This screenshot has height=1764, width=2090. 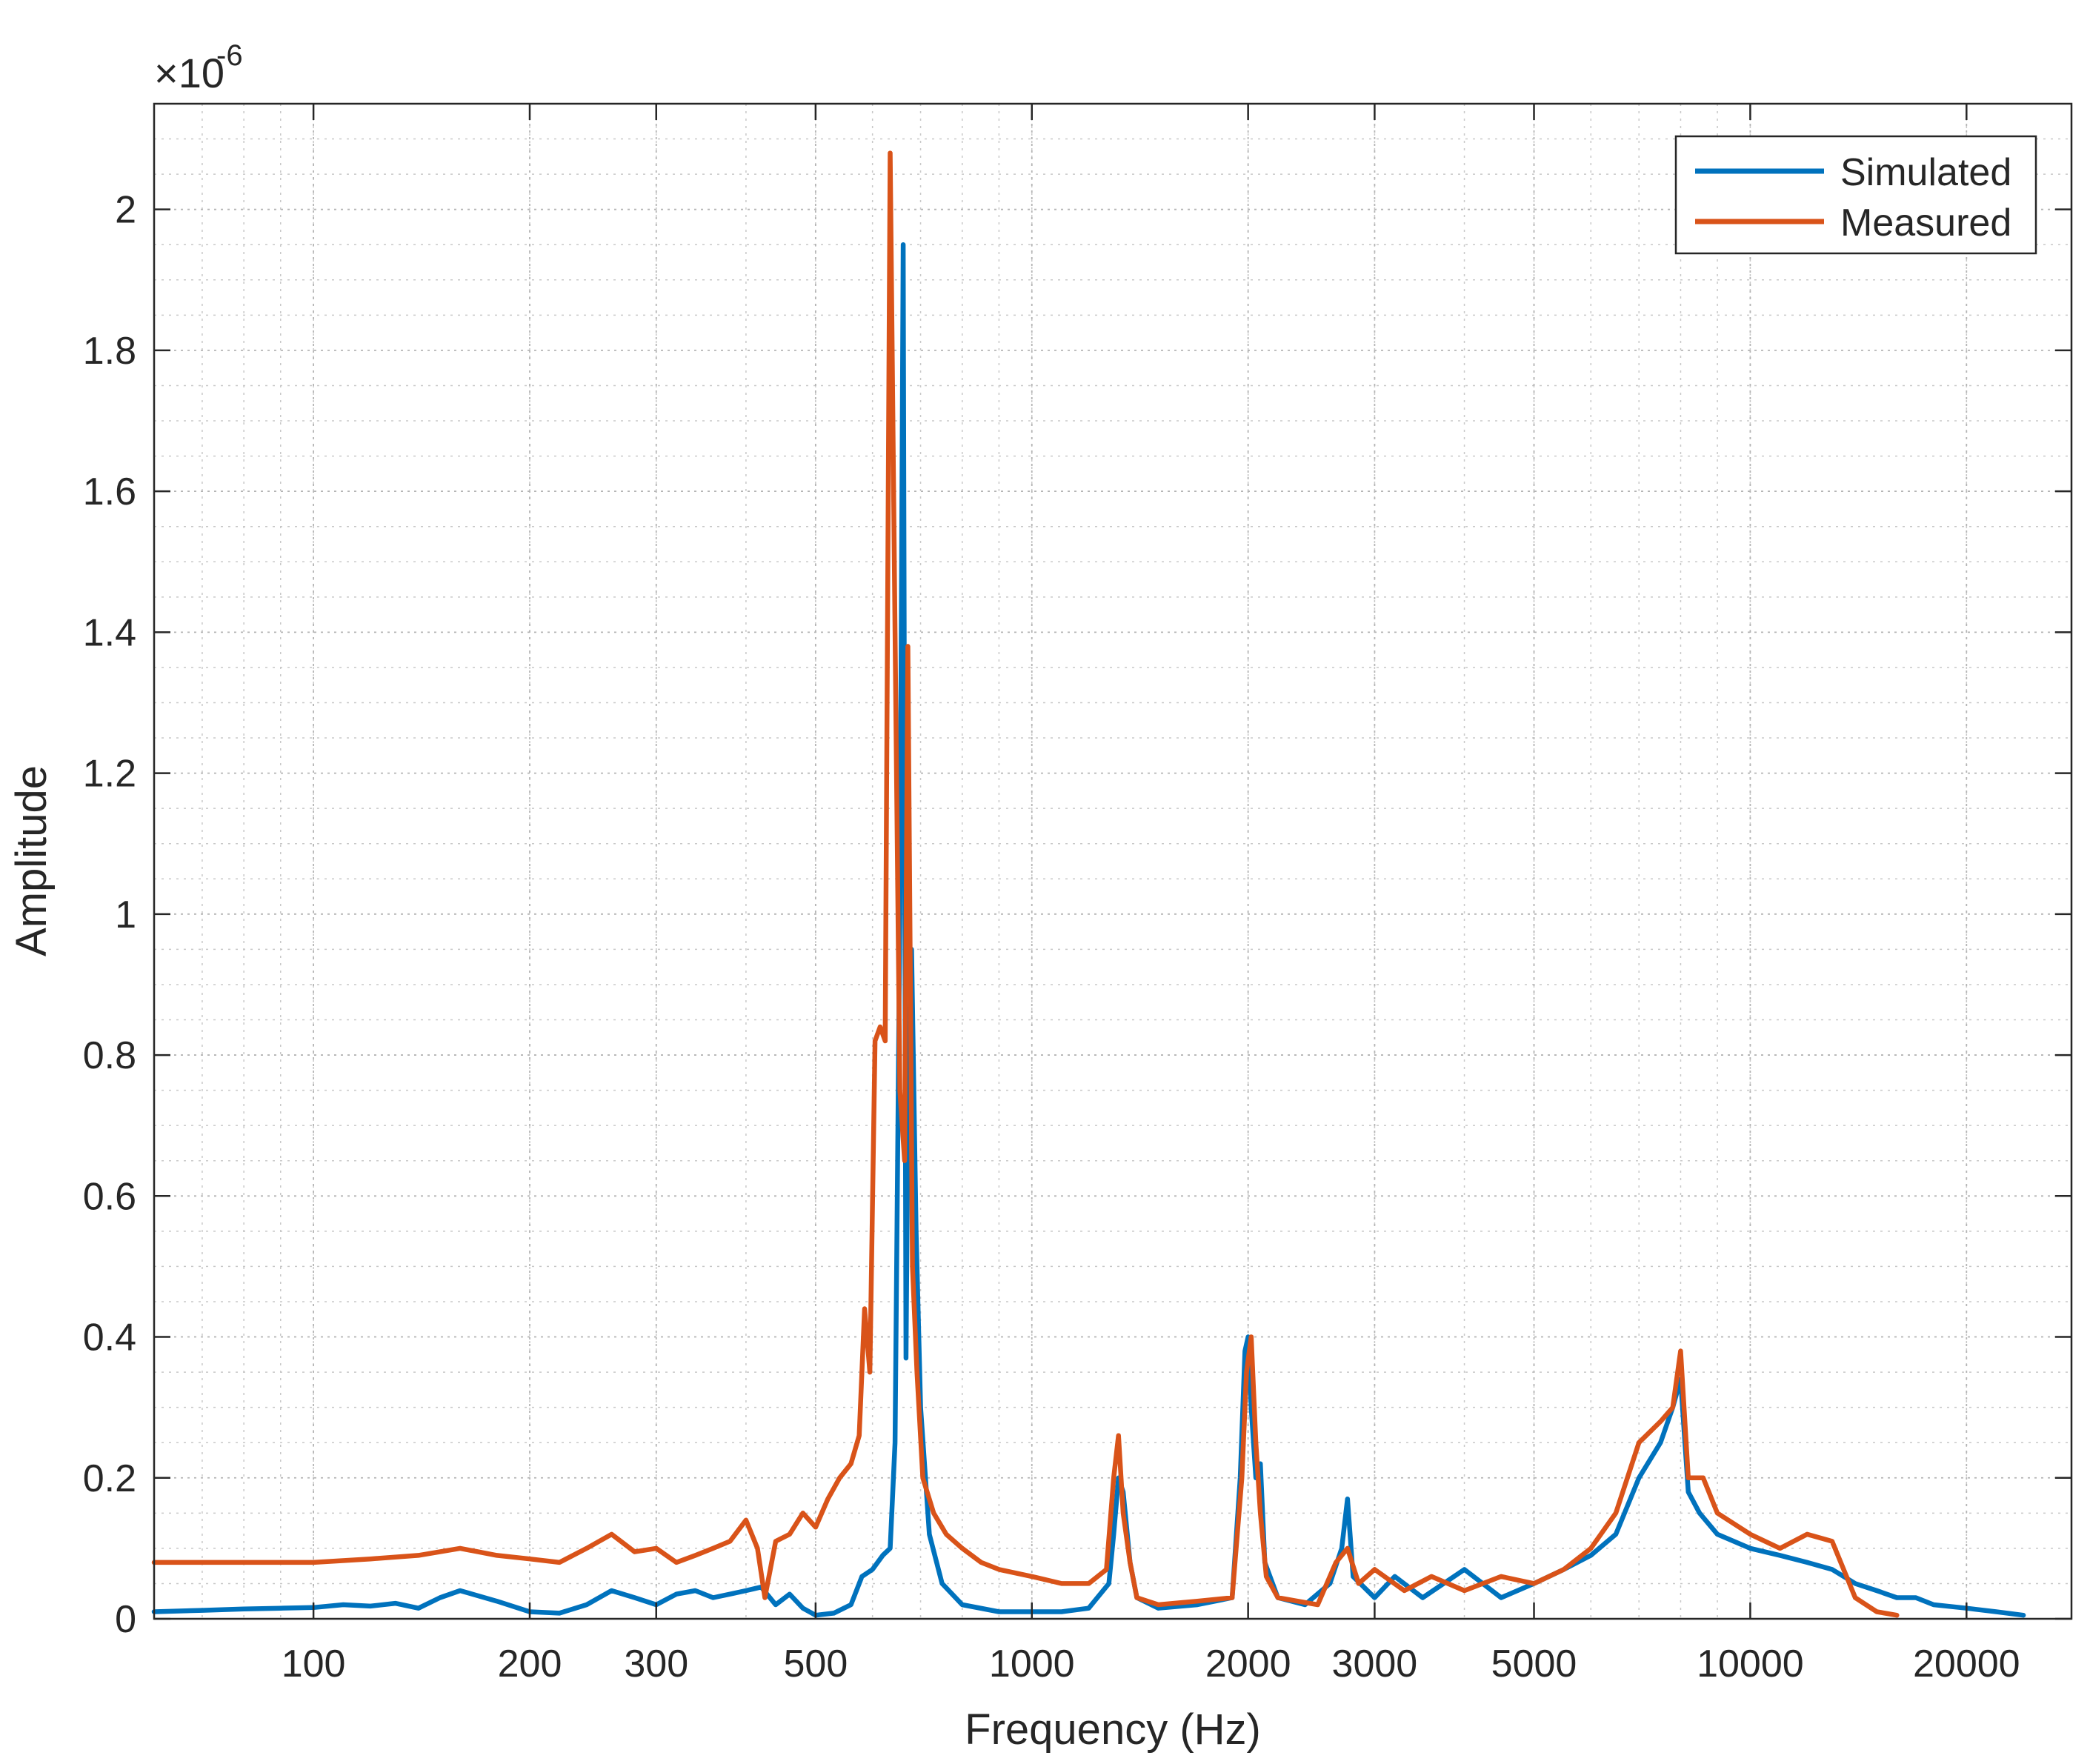 What do you see at coordinates (31, 860) in the screenshot?
I see `y-axis-label: Amplitude` at bounding box center [31, 860].